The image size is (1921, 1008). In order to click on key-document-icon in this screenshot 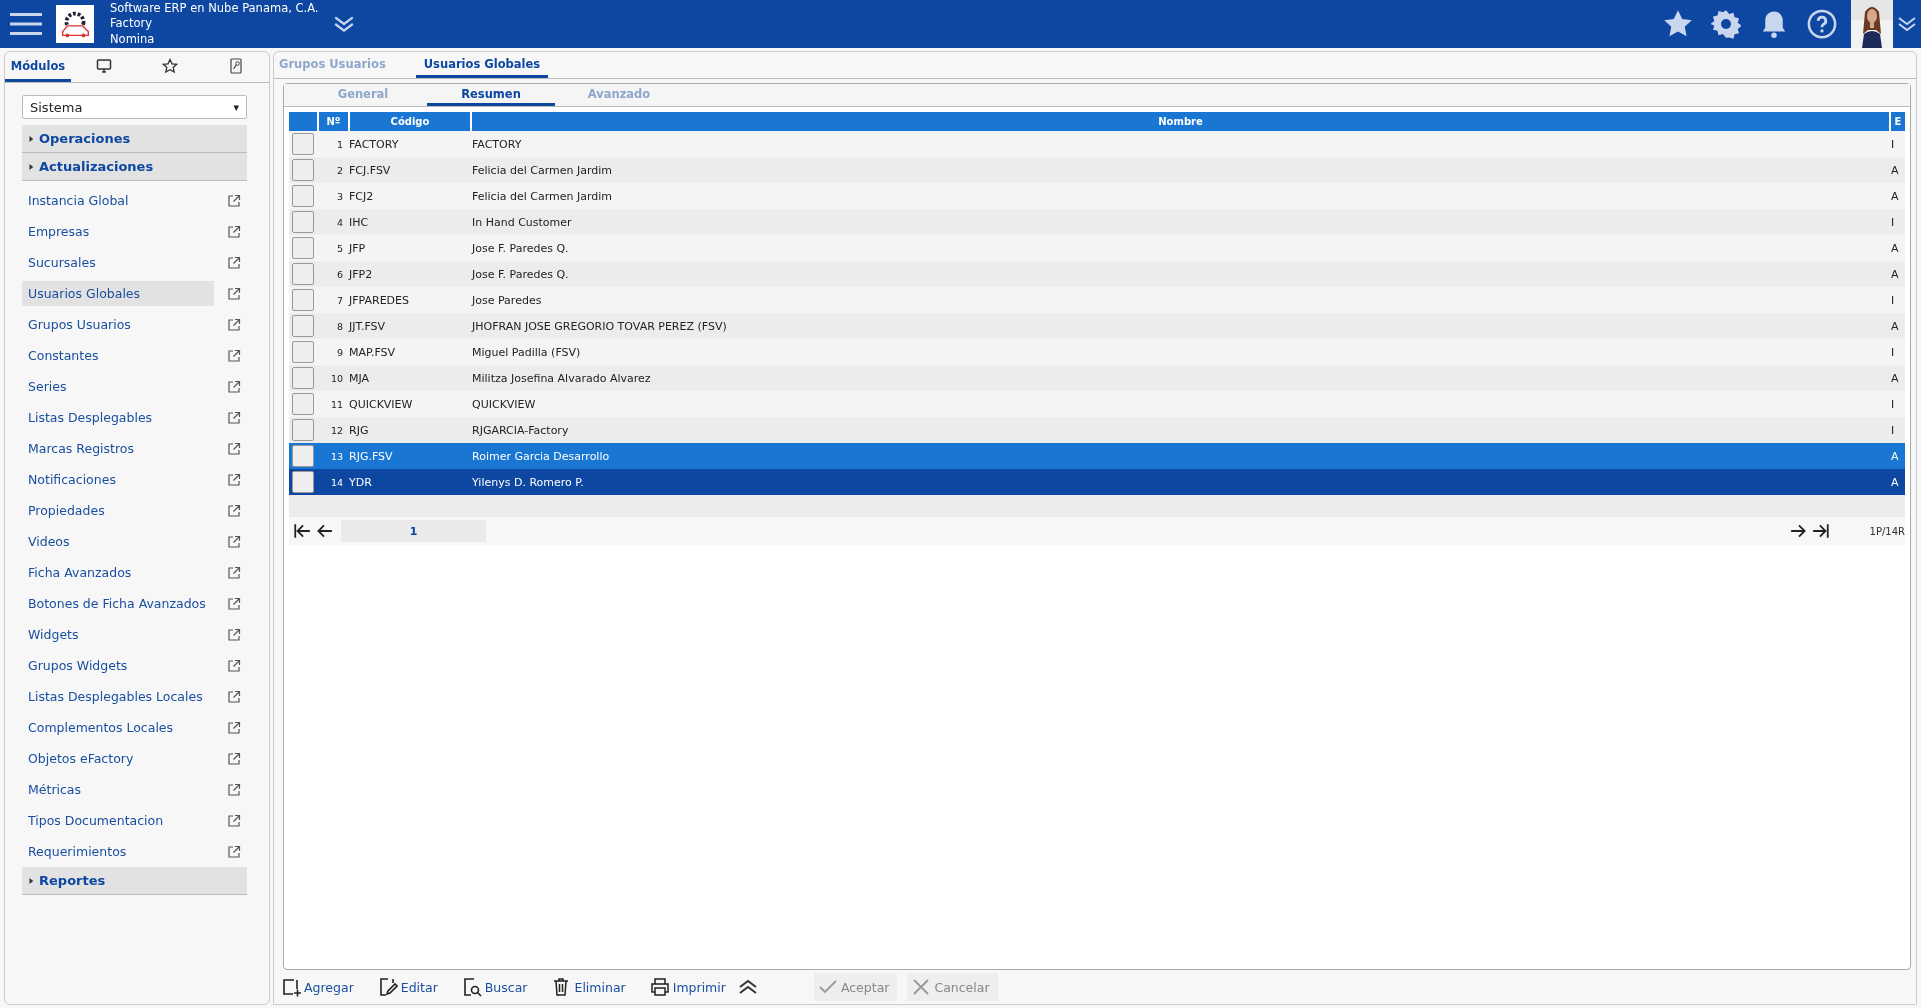, I will do `click(236, 65)`.